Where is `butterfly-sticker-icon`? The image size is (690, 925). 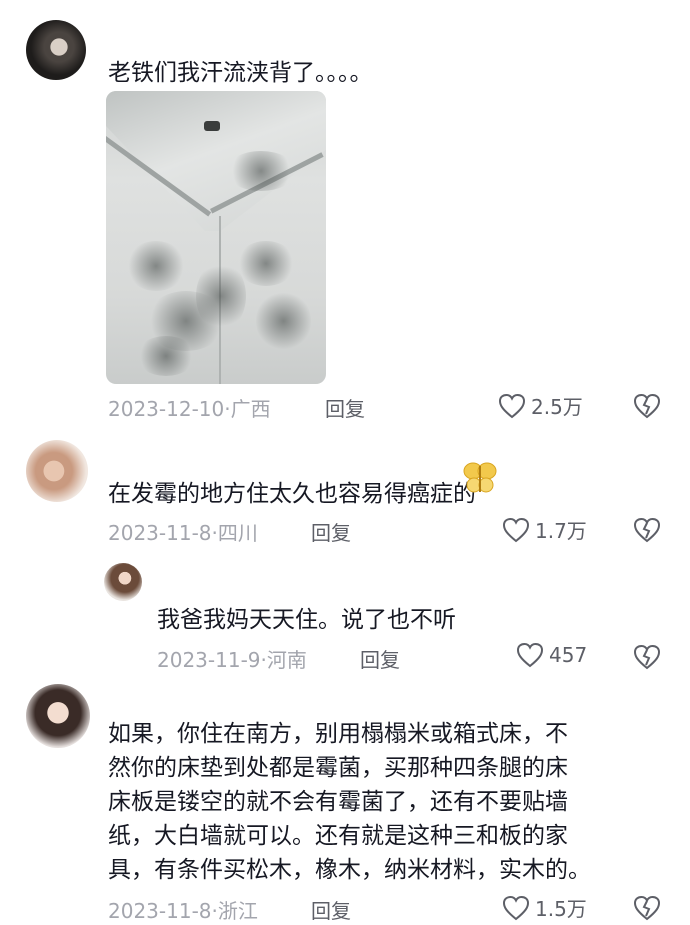
butterfly-sticker-icon is located at coordinates (480, 478).